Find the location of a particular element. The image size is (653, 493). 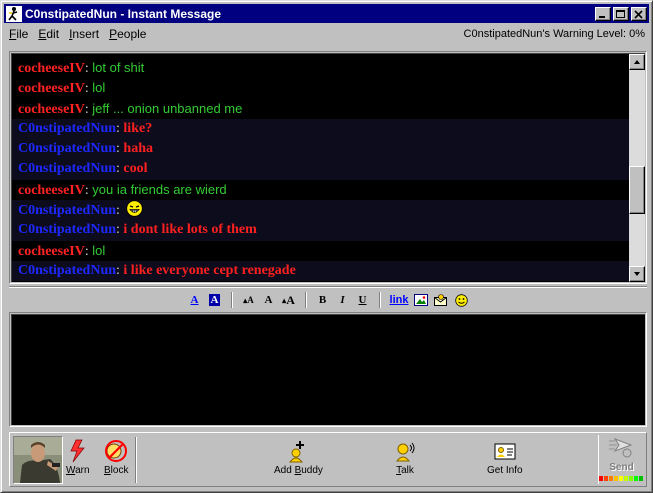

message-text: i dont like lots of them is located at coordinates (190, 230).